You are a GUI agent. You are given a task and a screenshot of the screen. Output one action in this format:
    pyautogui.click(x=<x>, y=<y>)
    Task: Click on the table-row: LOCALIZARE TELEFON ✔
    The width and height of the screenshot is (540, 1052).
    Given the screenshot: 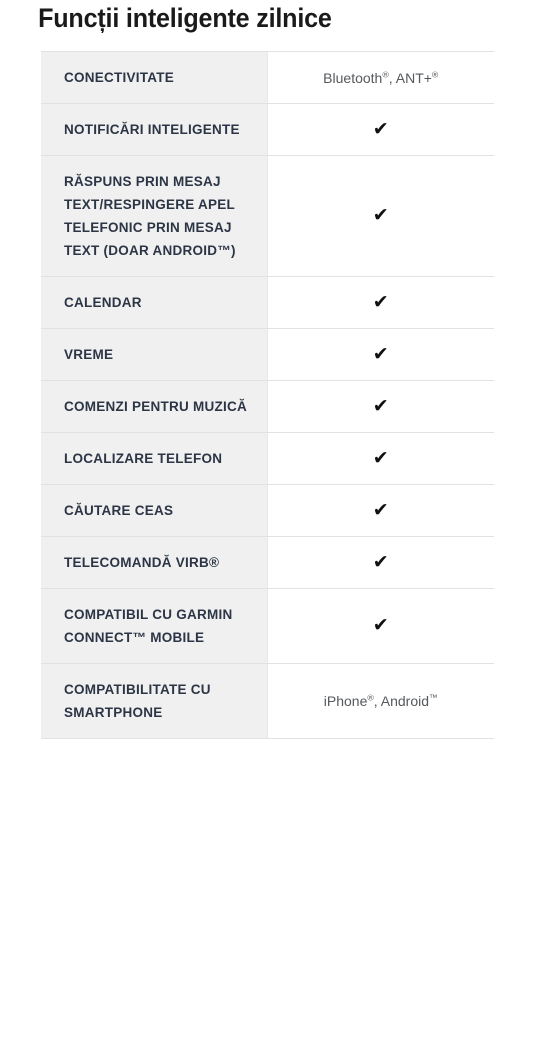 What is the action you would take?
    pyautogui.click(x=267, y=458)
    